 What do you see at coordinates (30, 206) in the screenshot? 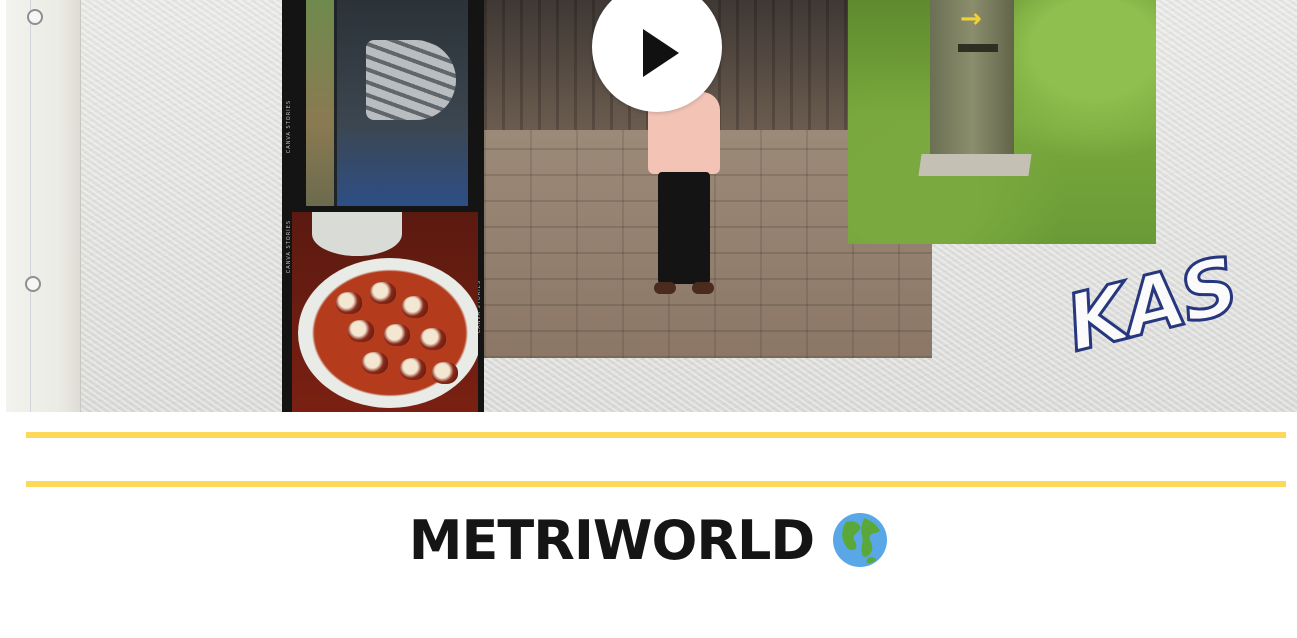
I see `binder-margin-line` at bounding box center [30, 206].